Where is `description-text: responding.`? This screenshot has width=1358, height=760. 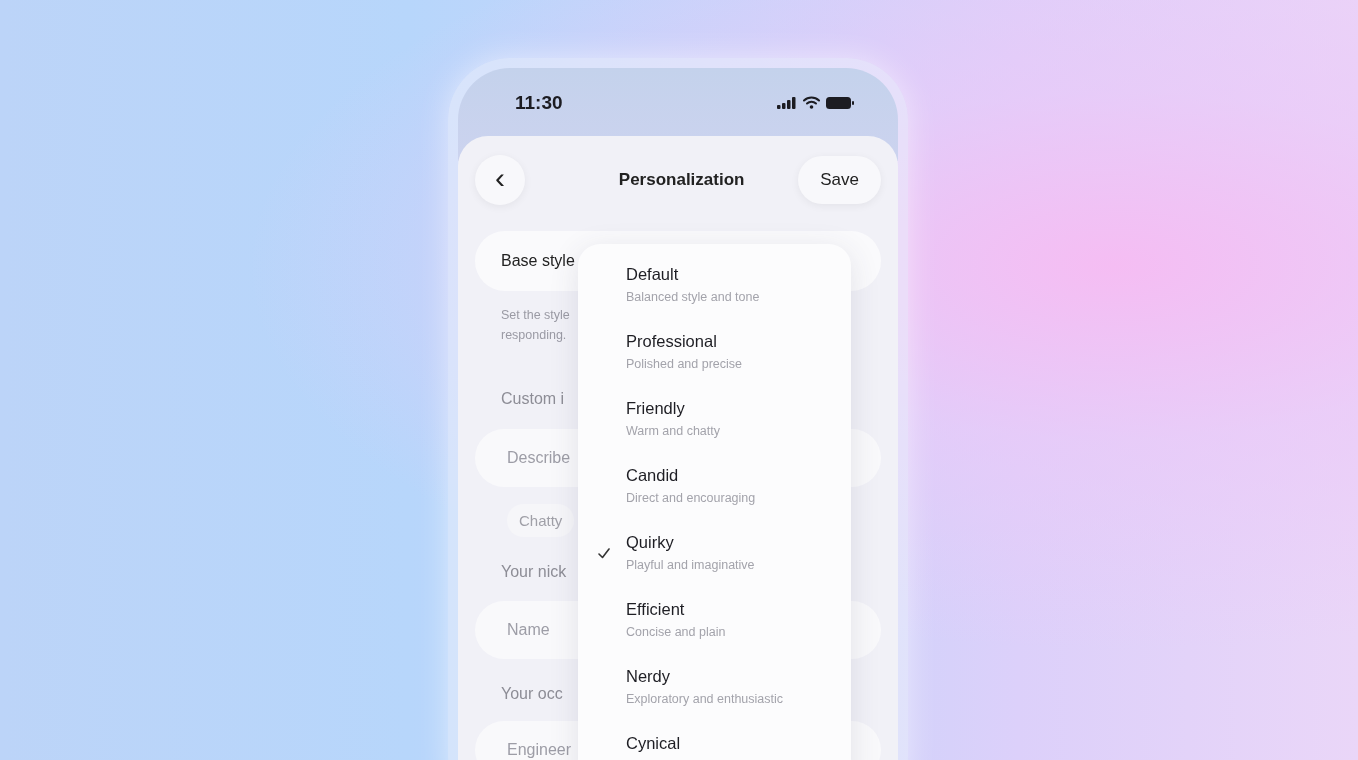
description-text: responding. is located at coordinates (534, 335).